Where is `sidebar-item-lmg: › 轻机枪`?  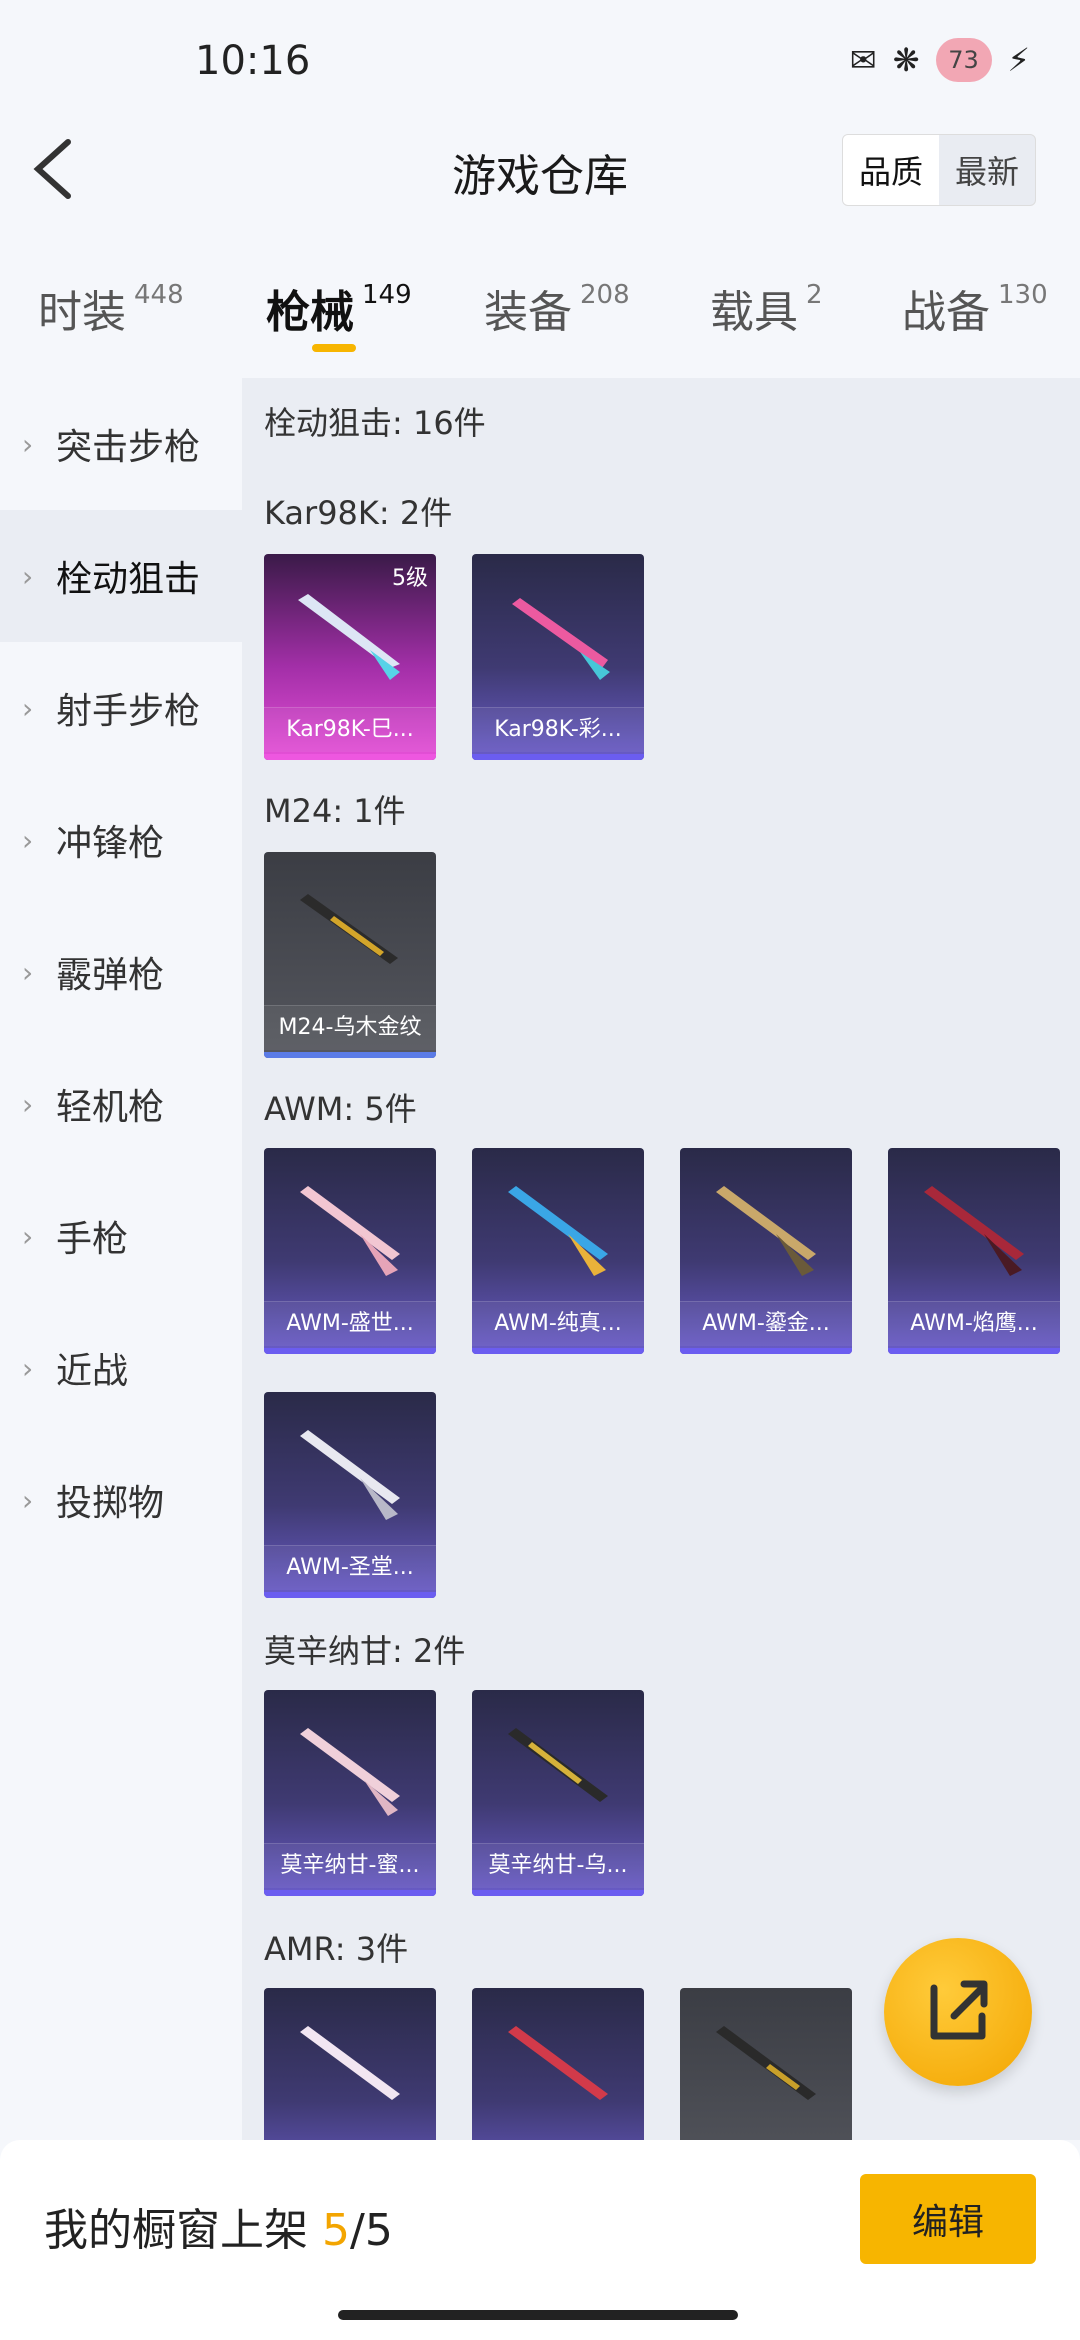
sidebar-item-lmg: › 轻机枪 is located at coordinates (121, 1104).